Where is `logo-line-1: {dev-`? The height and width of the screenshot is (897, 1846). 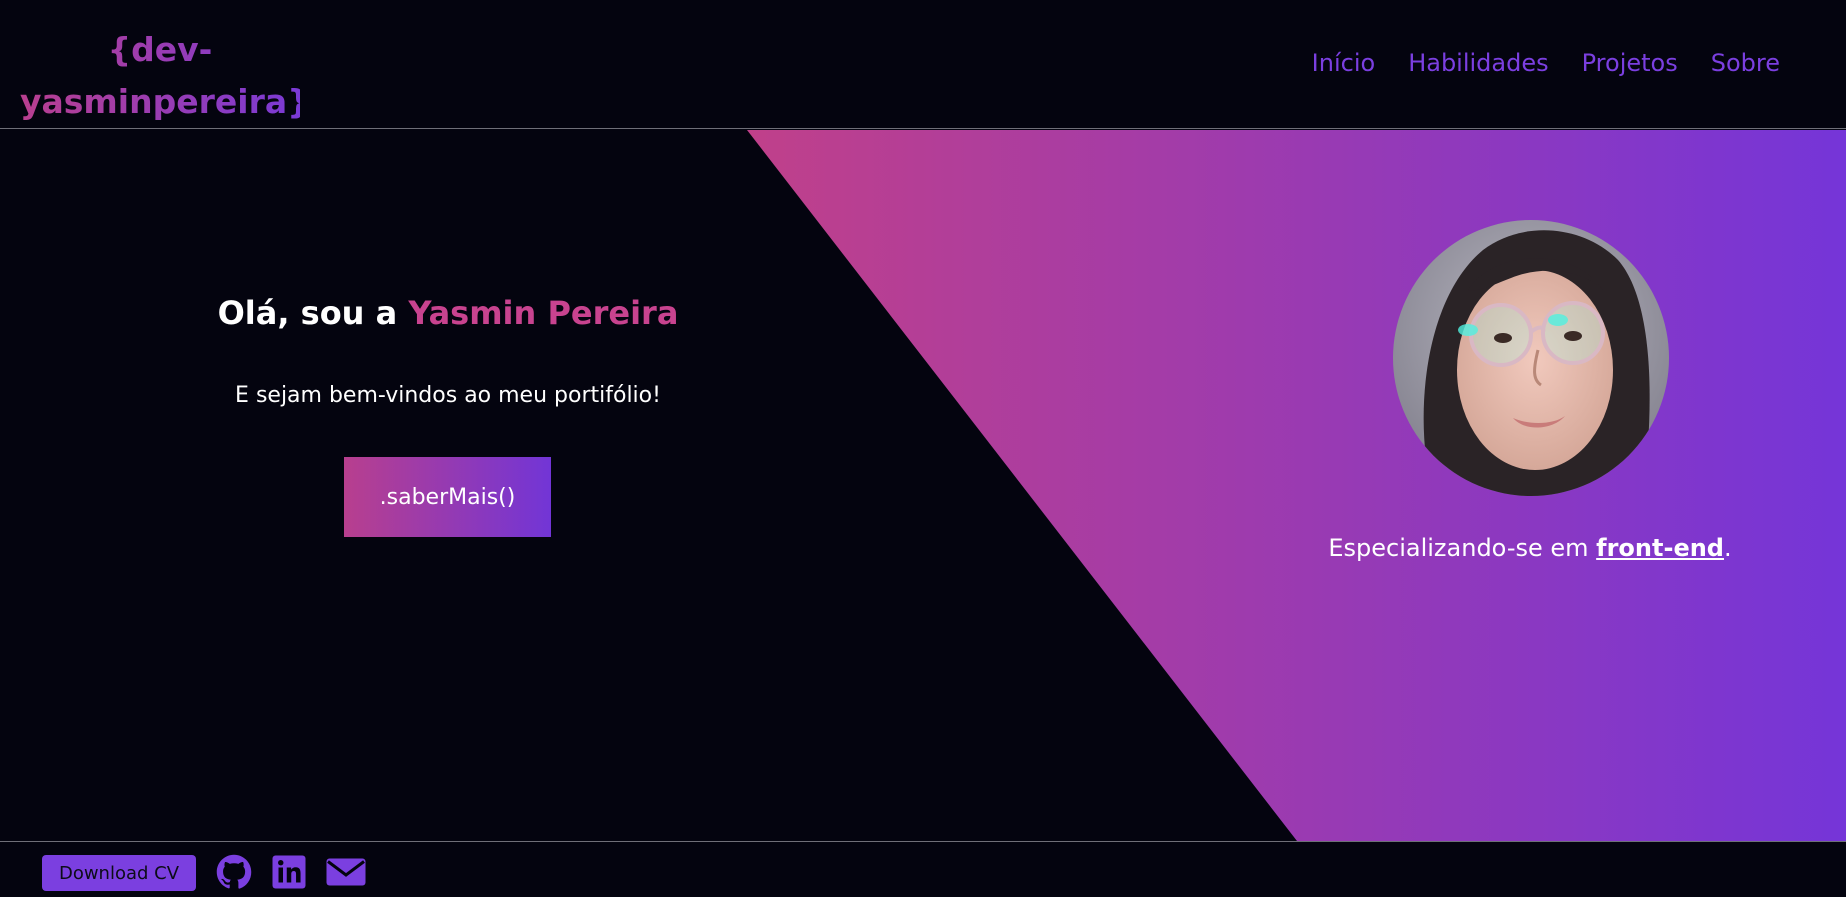 logo-line-1: {dev- is located at coordinates (160, 49).